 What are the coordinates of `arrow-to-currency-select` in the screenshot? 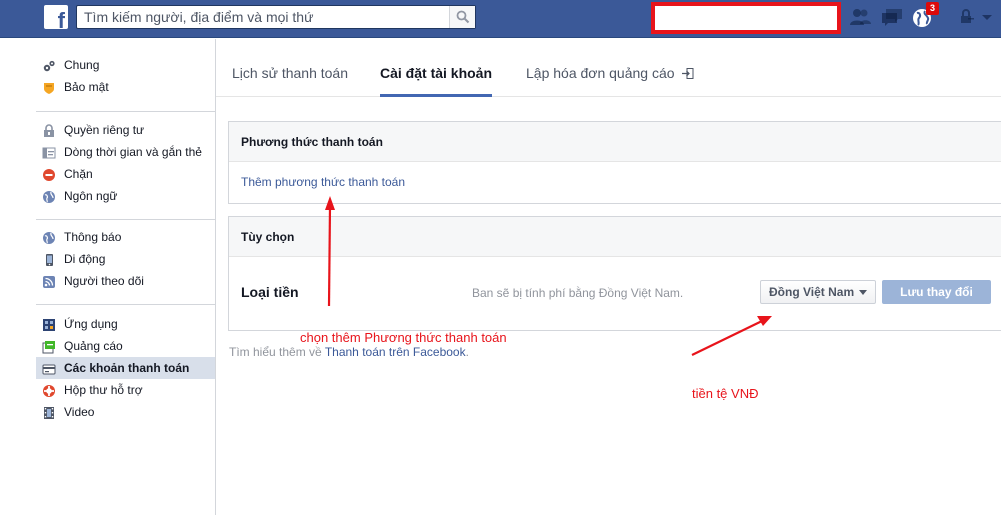 It's located at (727, 338).